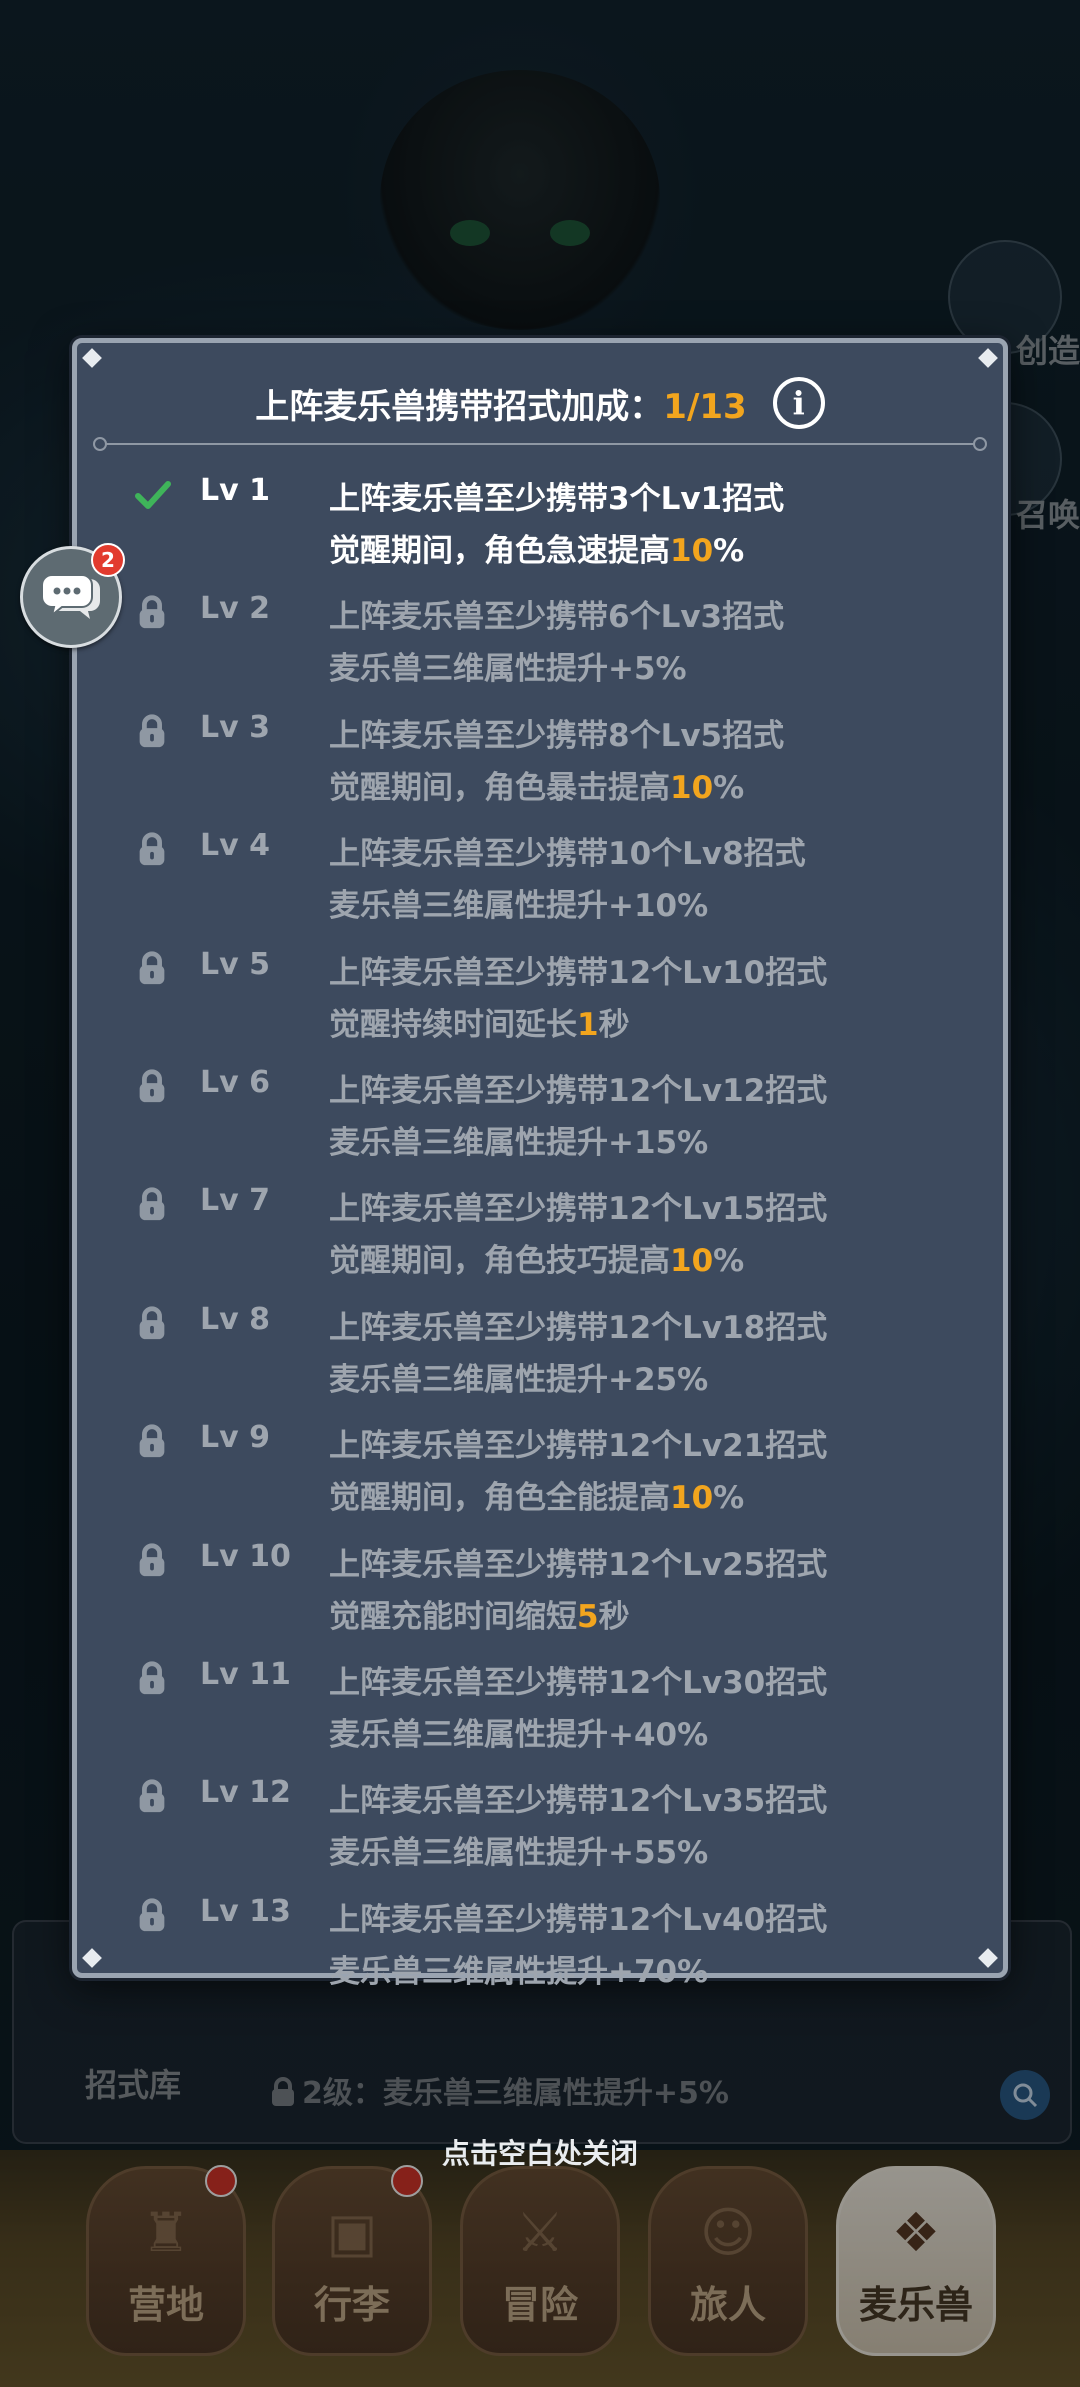 The height and width of the screenshot is (2387, 1080). I want to click on level-label: Lv 9, so click(235, 1438).